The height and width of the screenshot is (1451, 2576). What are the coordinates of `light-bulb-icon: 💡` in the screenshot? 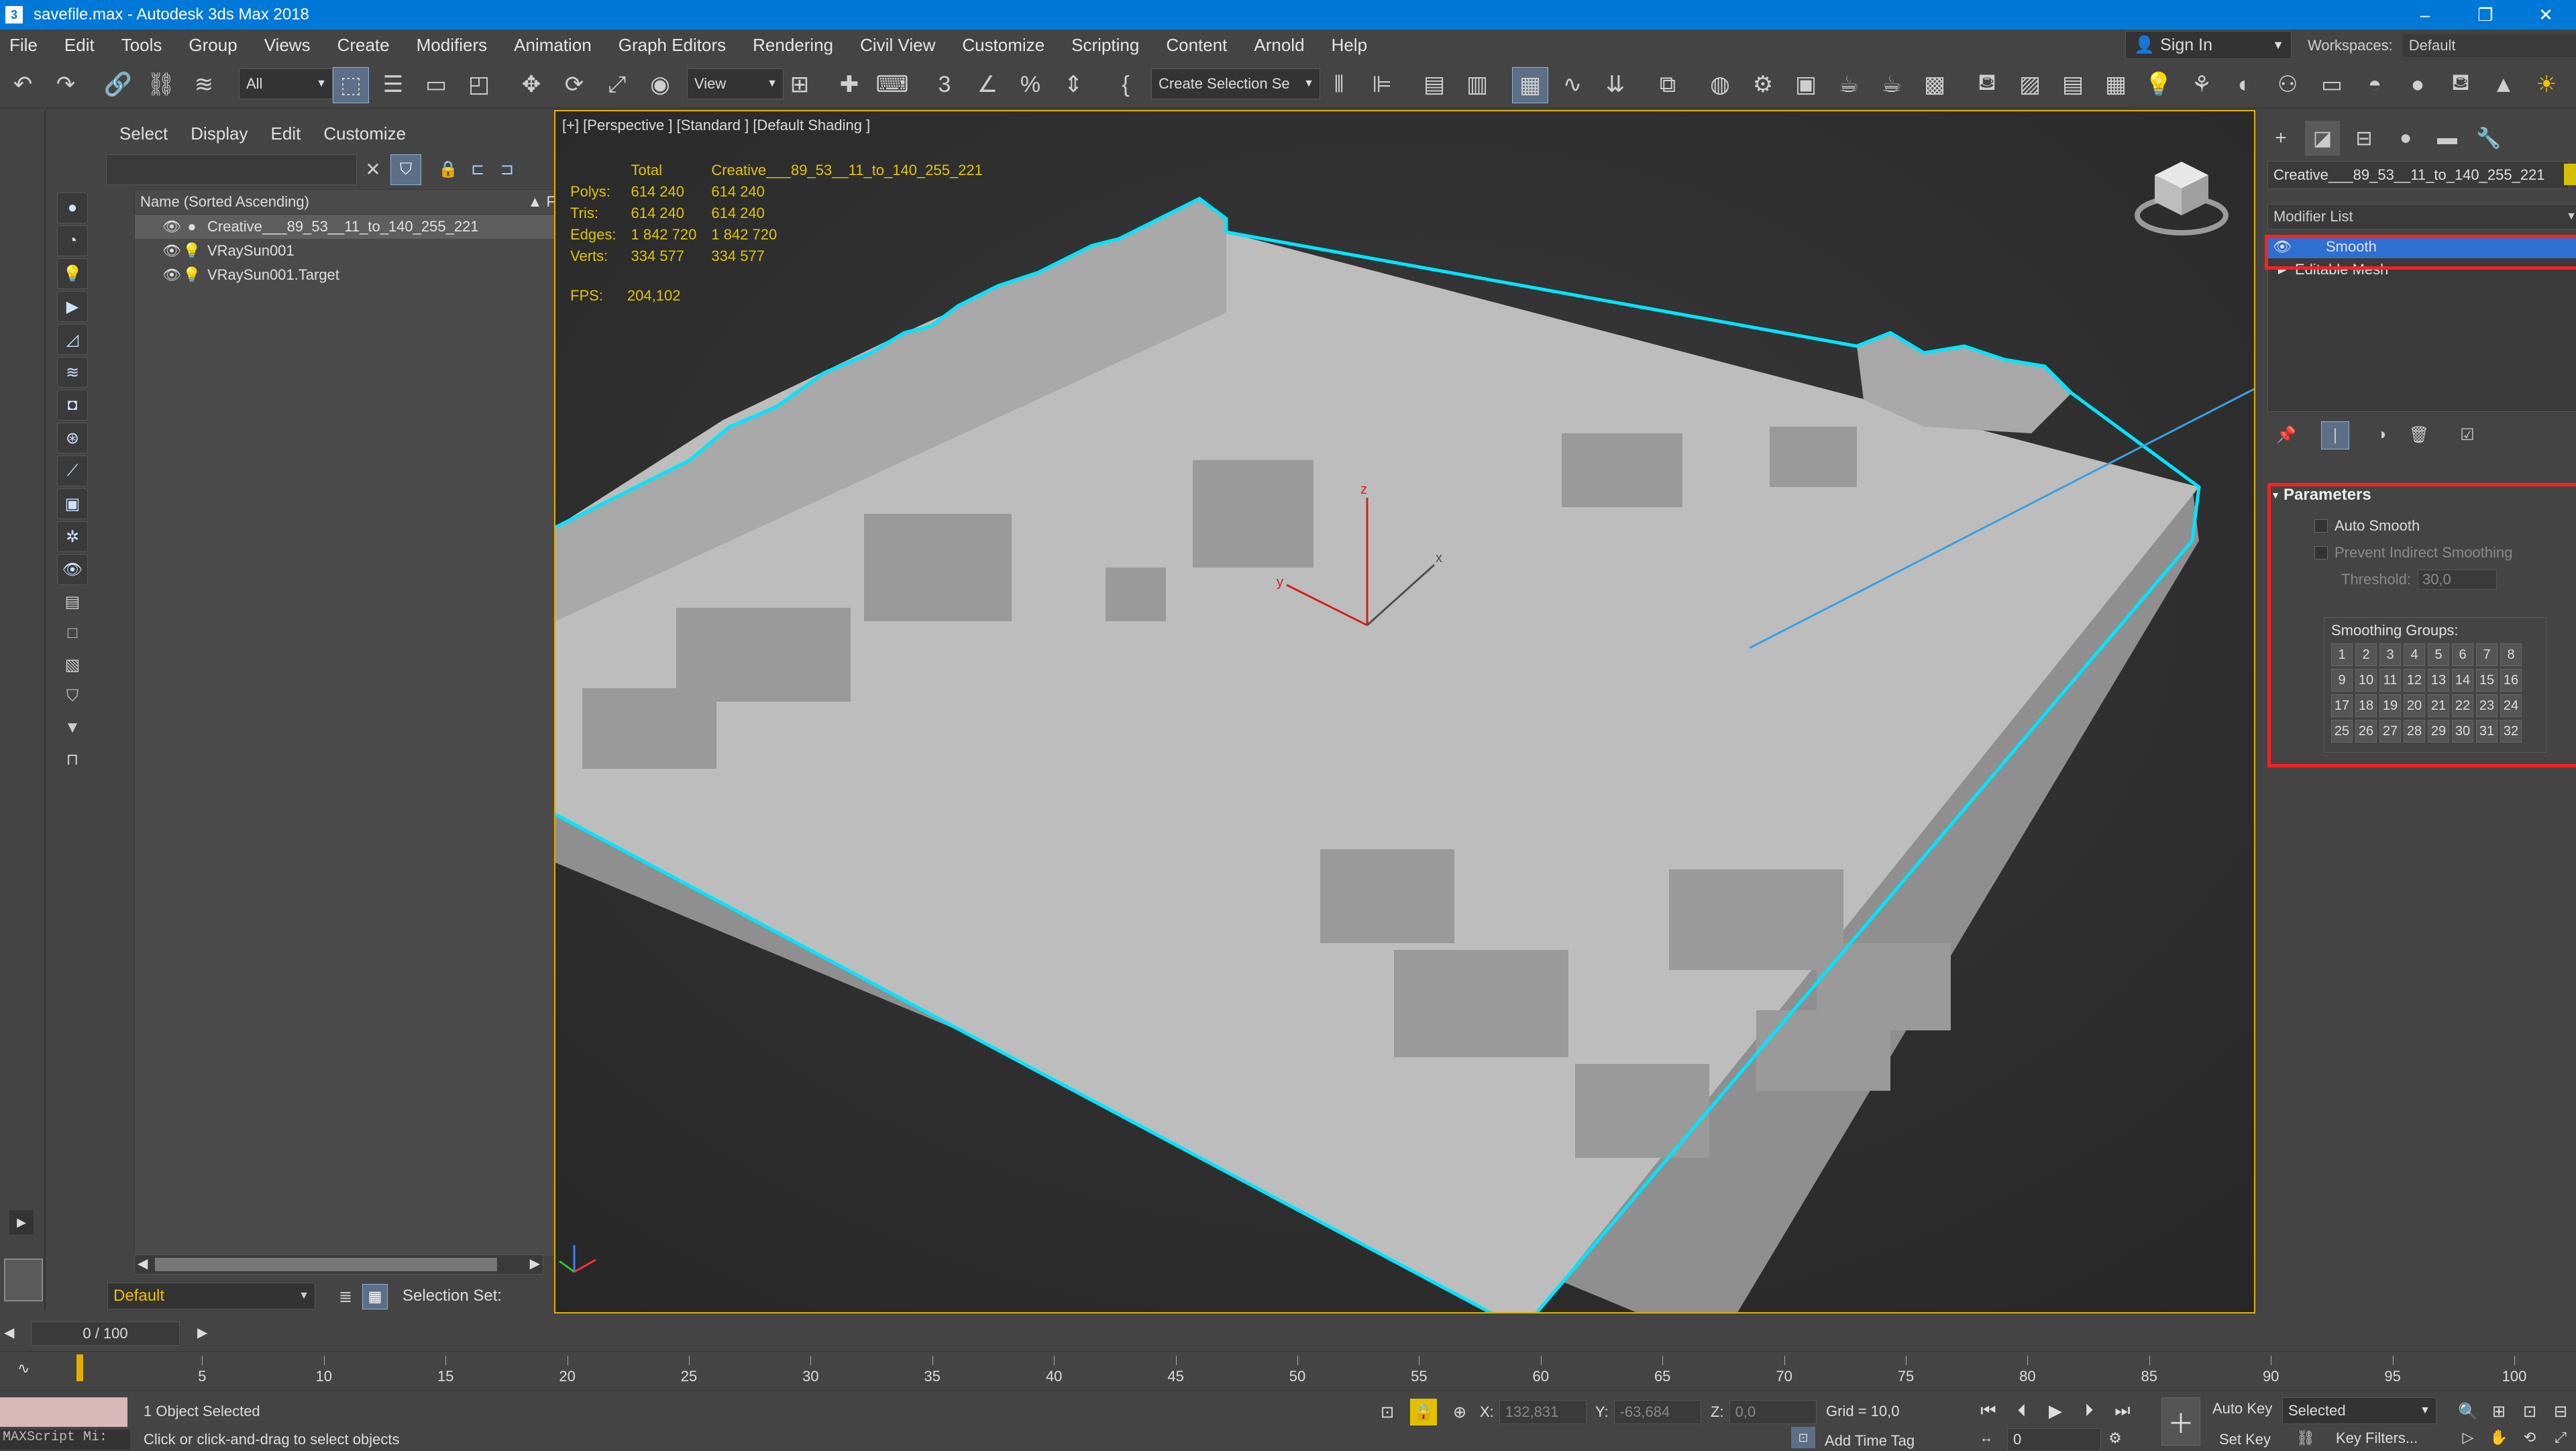 It's located at (192, 251).